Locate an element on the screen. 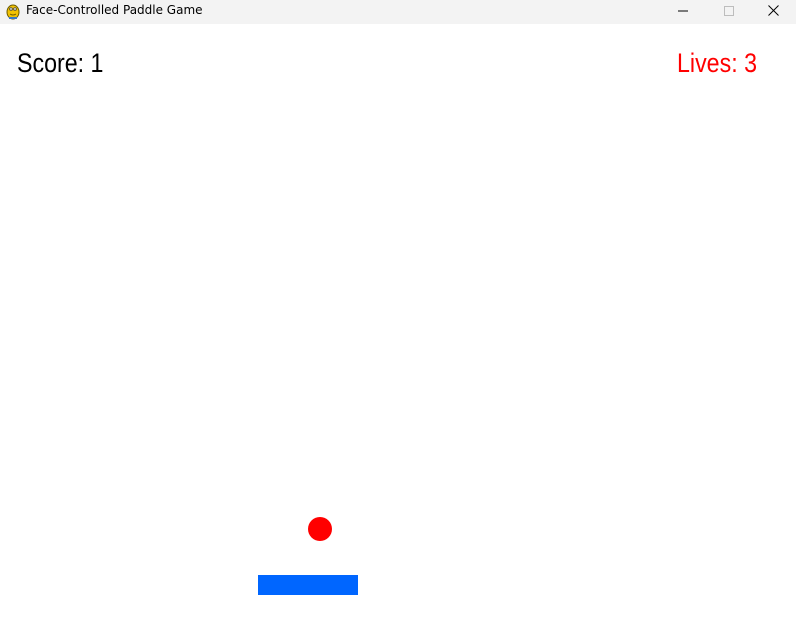 The image size is (796, 622). minimize-icon is located at coordinates (683, 12).